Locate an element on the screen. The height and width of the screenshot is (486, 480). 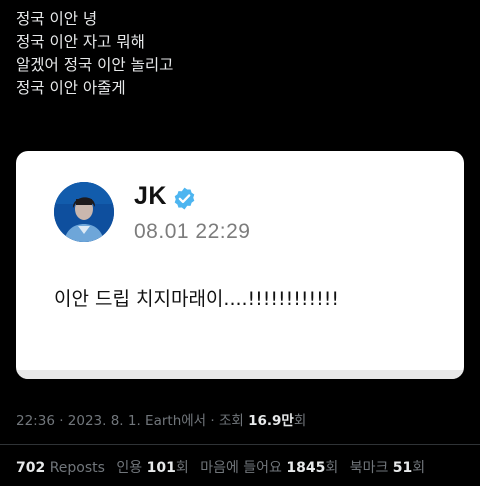
bookmarks-label: 북마크 is located at coordinates (369, 468).